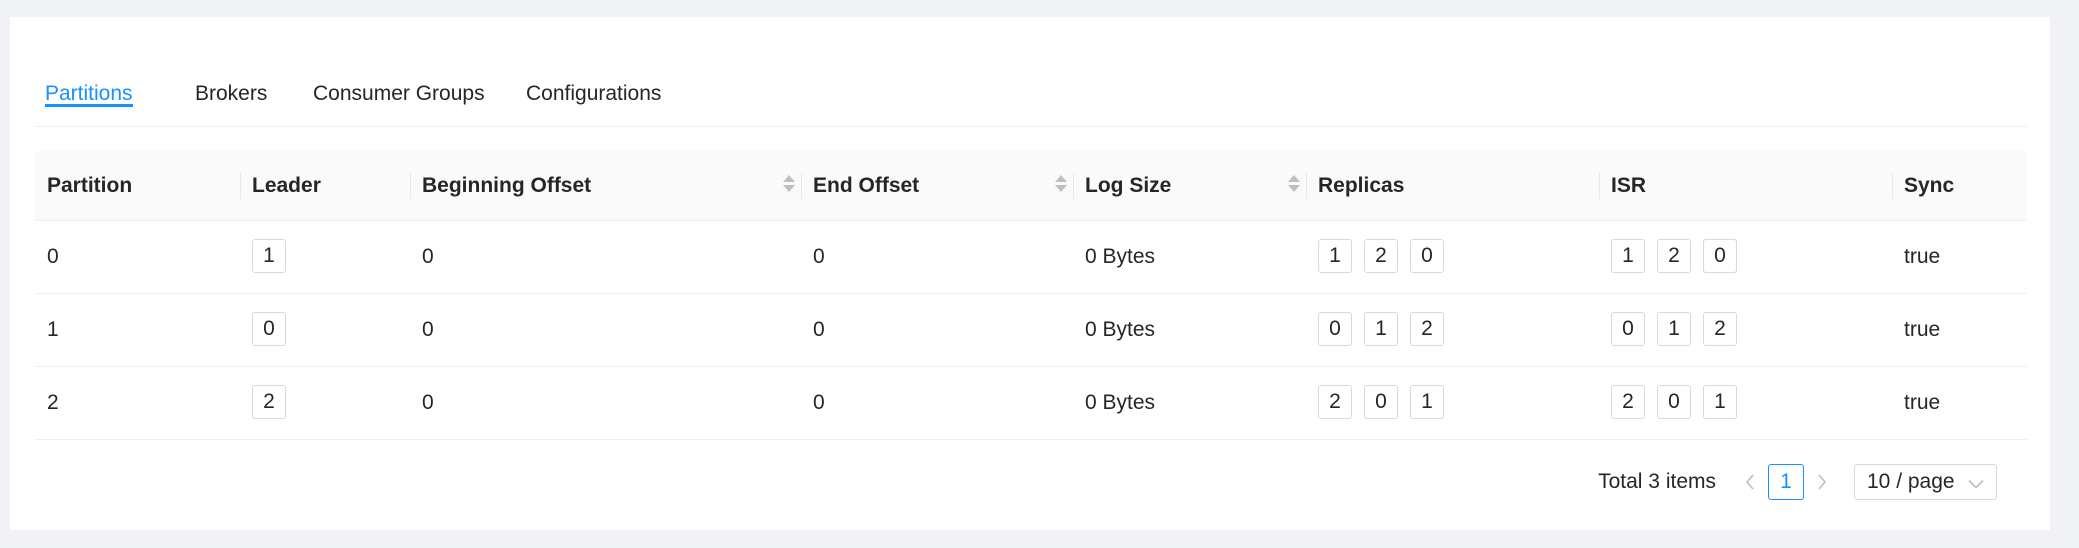 The height and width of the screenshot is (548, 2079). Describe the element at coordinates (1822, 482) in the screenshot. I see `chevron-right-icon` at that location.